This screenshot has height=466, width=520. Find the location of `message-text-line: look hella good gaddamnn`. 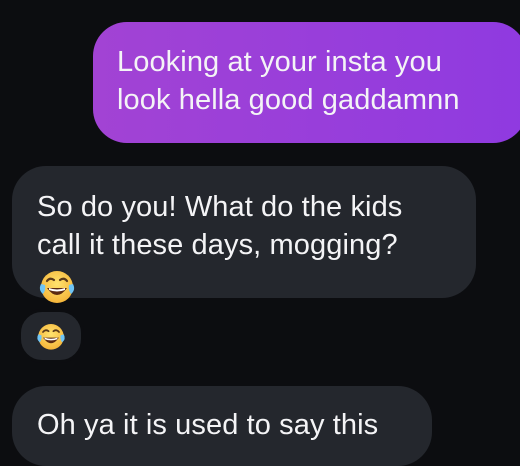

message-text-line: look hella good gaddamnn is located at coordinates (288, 100).